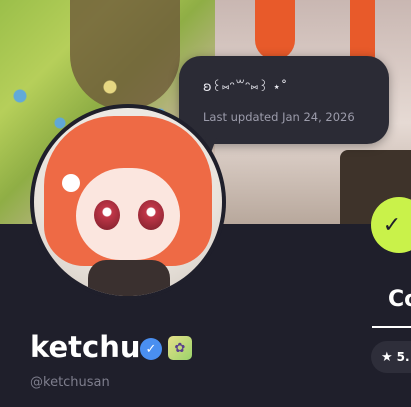 The height and width of the screenshot is (407, 411). Describe the element at coordinates (180, 348) in the screenshot. I see `badge-icon: ✿` at that location.